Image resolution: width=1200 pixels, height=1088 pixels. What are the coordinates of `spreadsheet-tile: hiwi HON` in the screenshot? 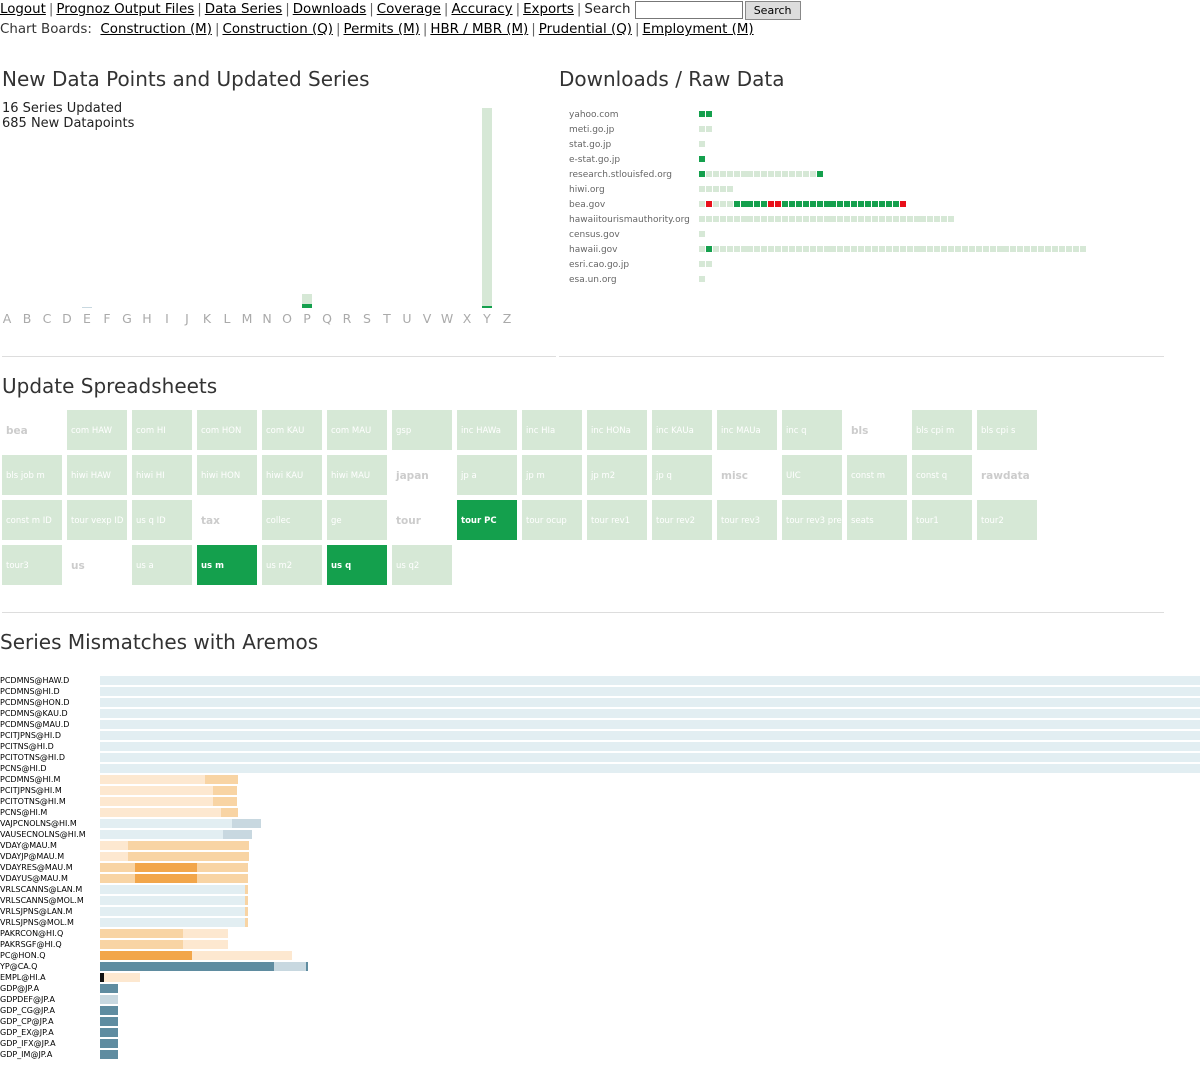 It's located at (227, 475).